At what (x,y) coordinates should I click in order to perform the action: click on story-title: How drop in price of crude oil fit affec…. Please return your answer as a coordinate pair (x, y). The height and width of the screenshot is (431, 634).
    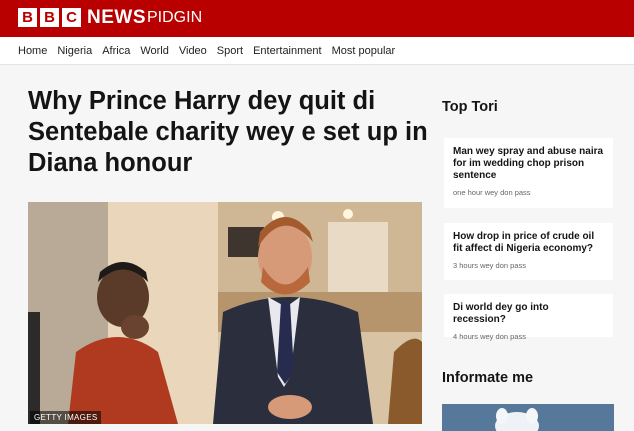
    Looking at the image, I should click on (528, 243).